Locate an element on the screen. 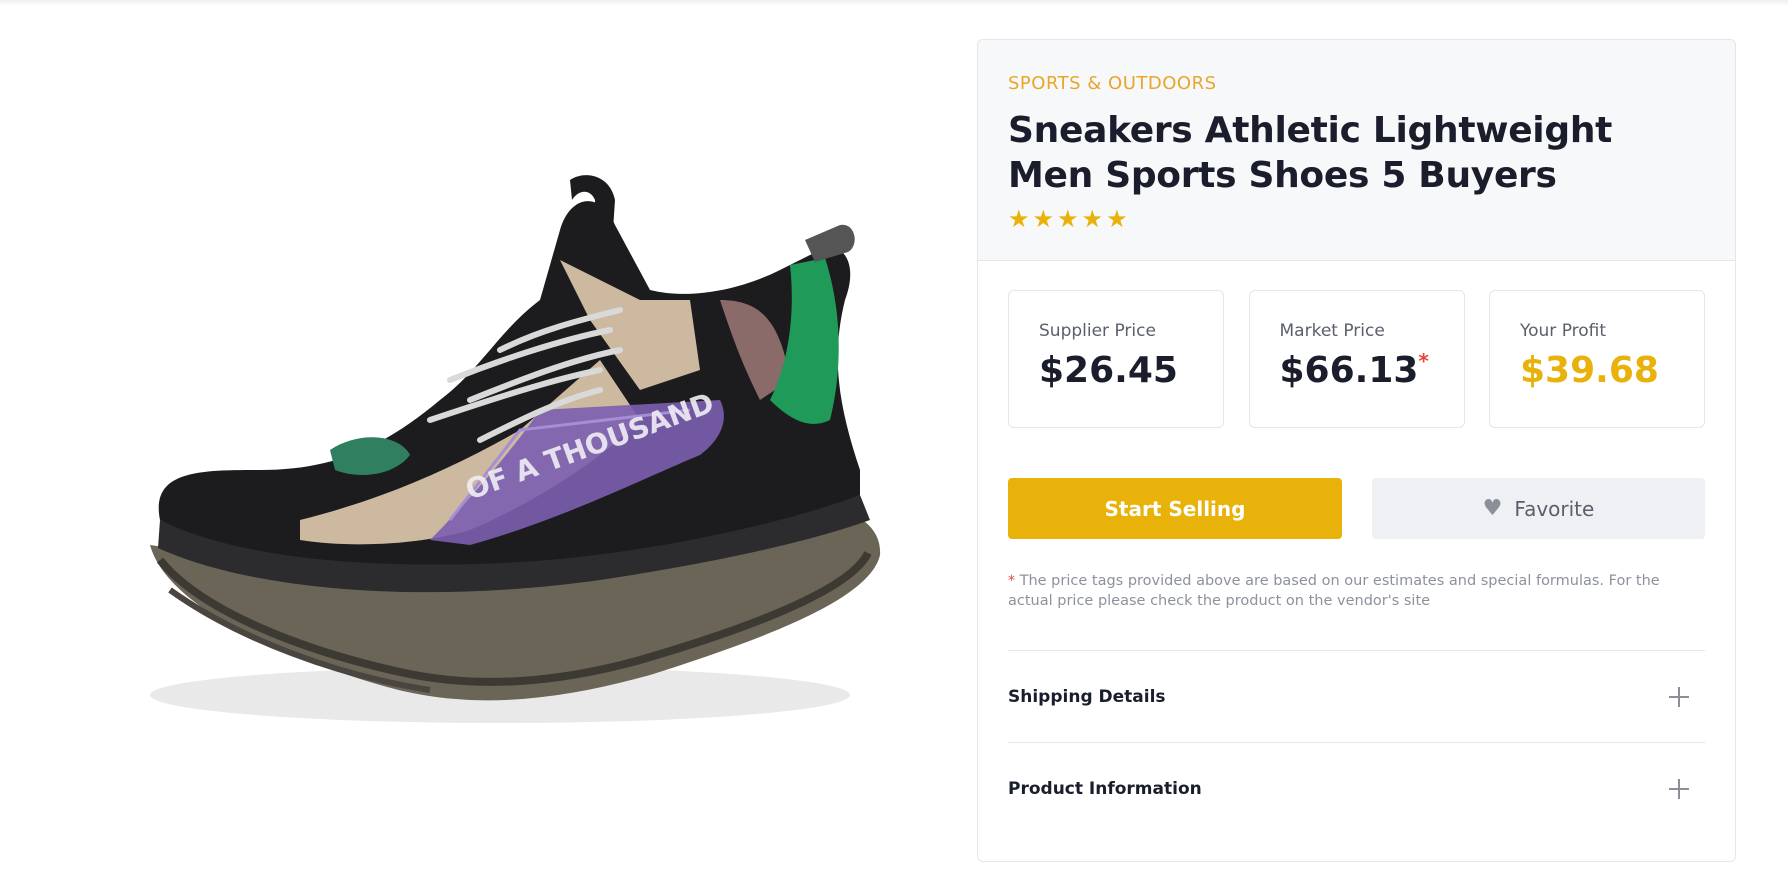 The image size is (1788, 878). disclaimer-asterisk: * is located at coordinates (1011, 581).